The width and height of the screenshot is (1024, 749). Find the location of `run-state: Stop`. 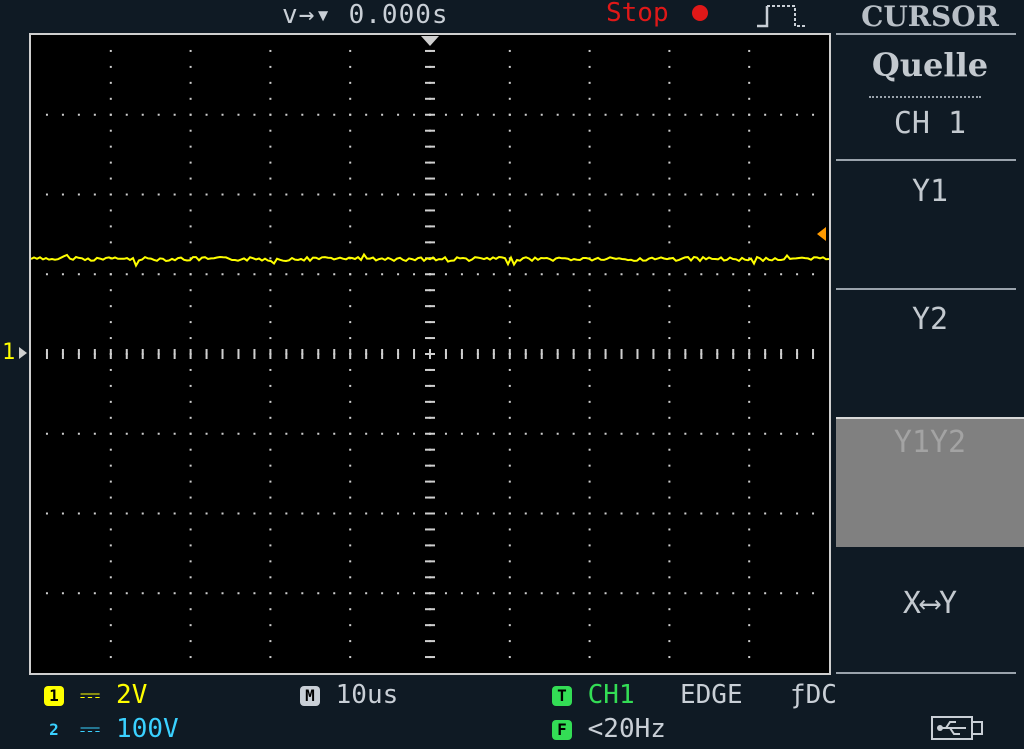

run-state: Stop is located at coordinates (637, 14).